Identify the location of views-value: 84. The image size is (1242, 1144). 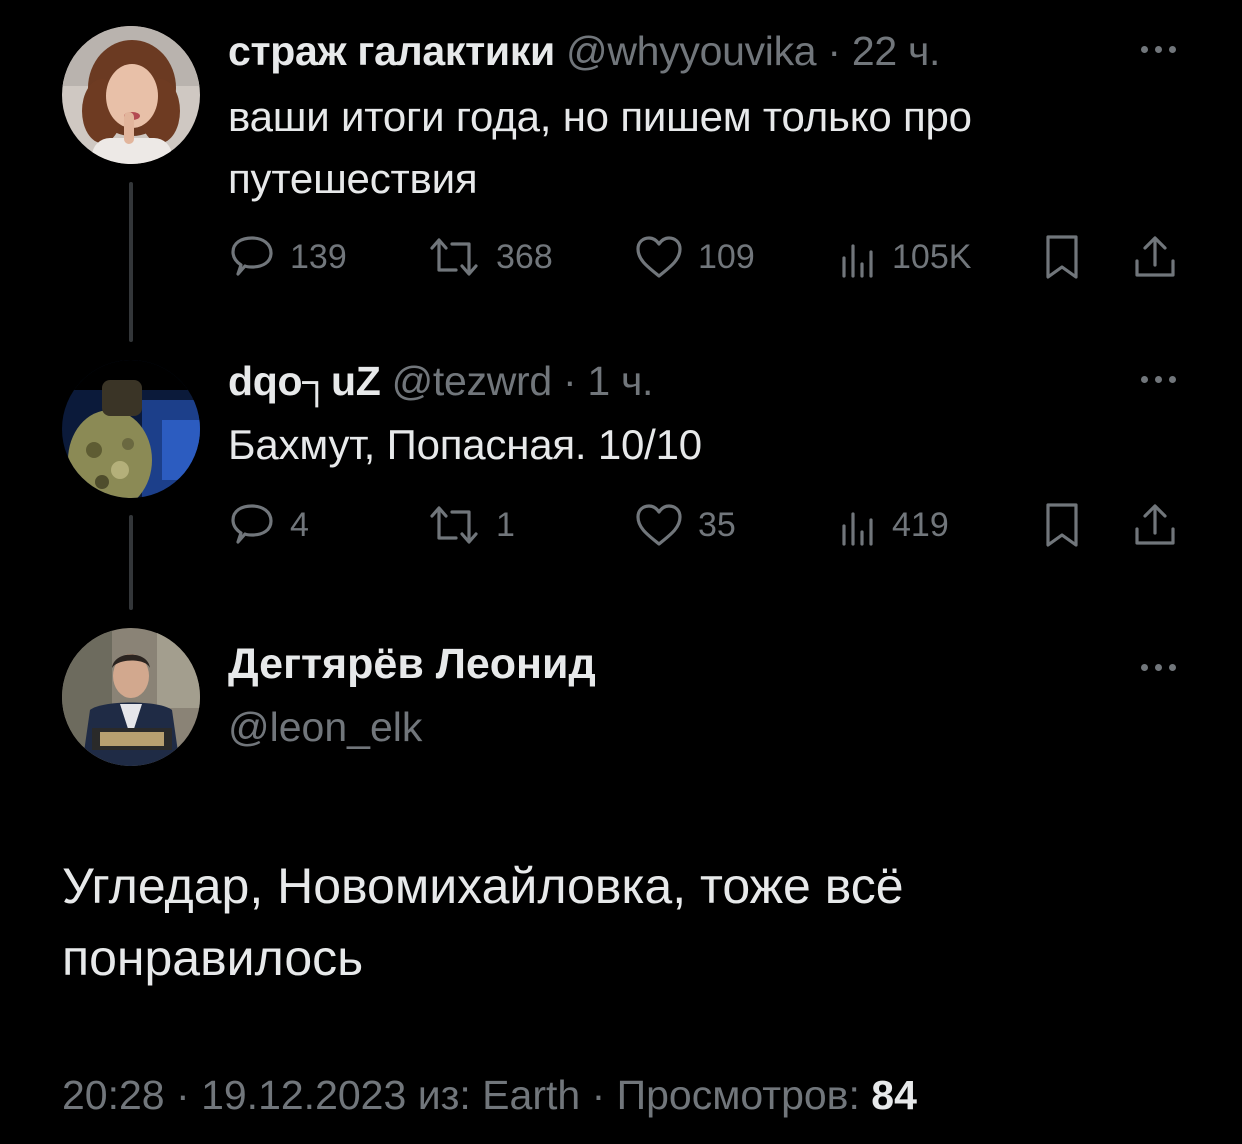
(894, 1095).